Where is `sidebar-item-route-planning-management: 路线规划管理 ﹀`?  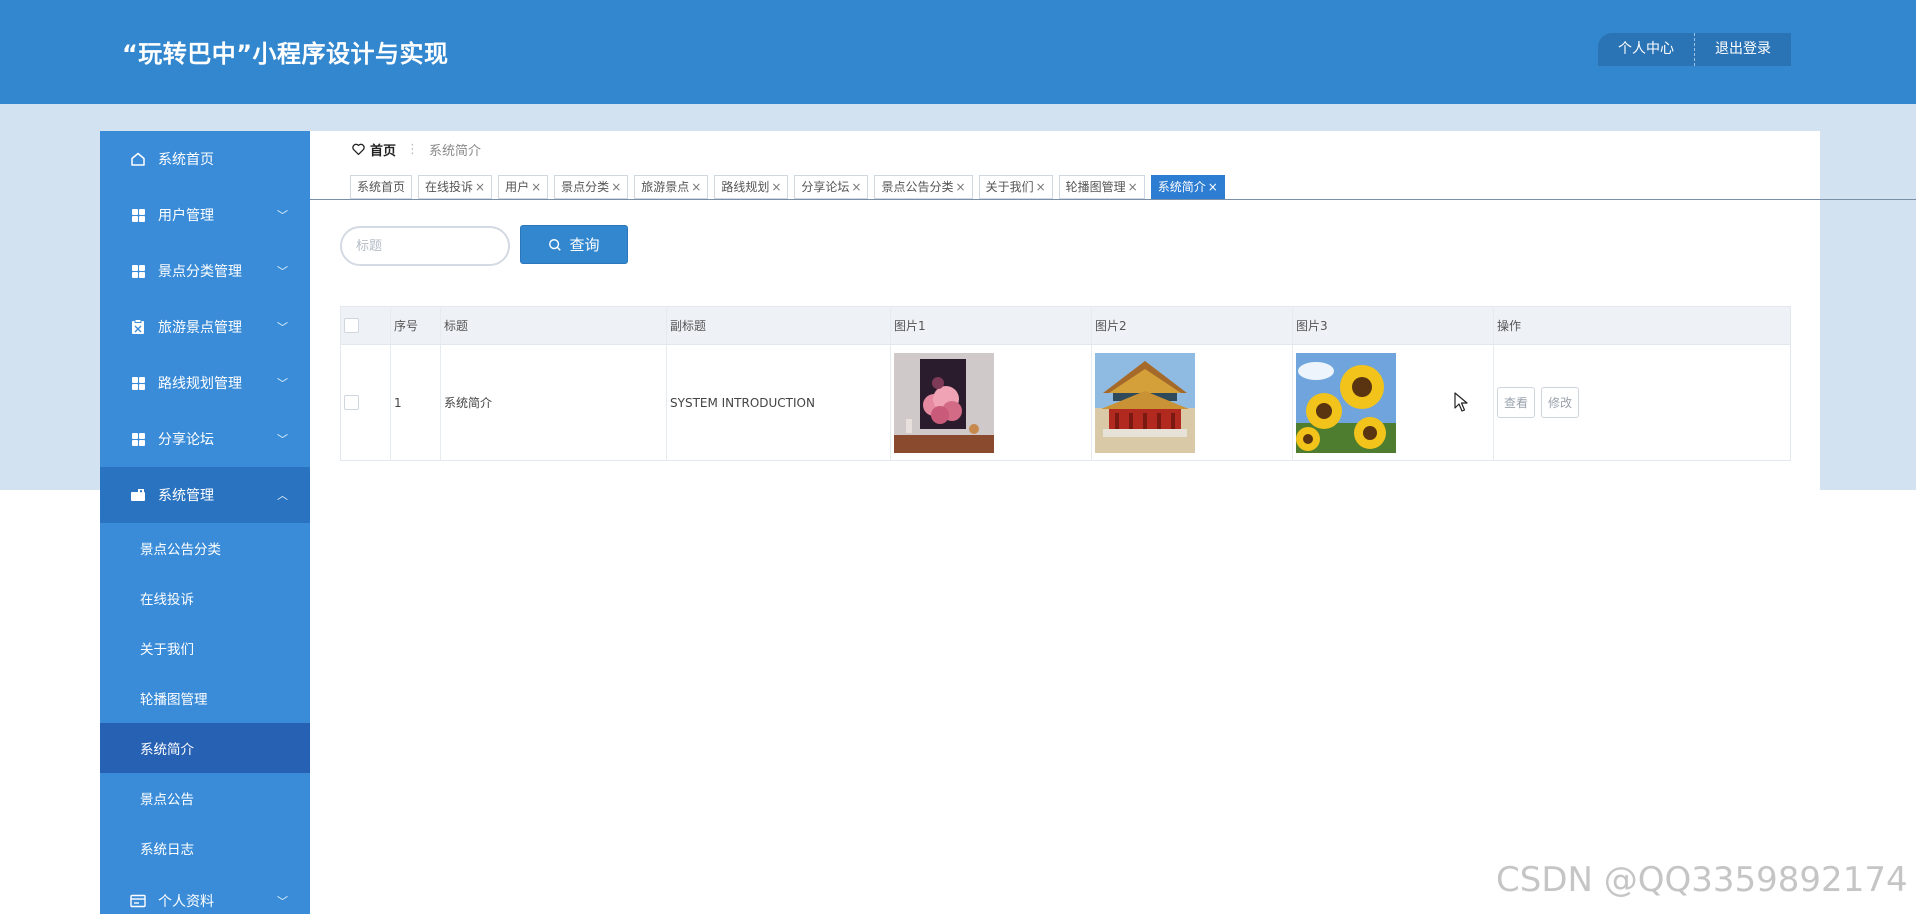 sidebar-item-route-planning-management: 路线规划管理 ﹀ is located at coordinates (205, 383).